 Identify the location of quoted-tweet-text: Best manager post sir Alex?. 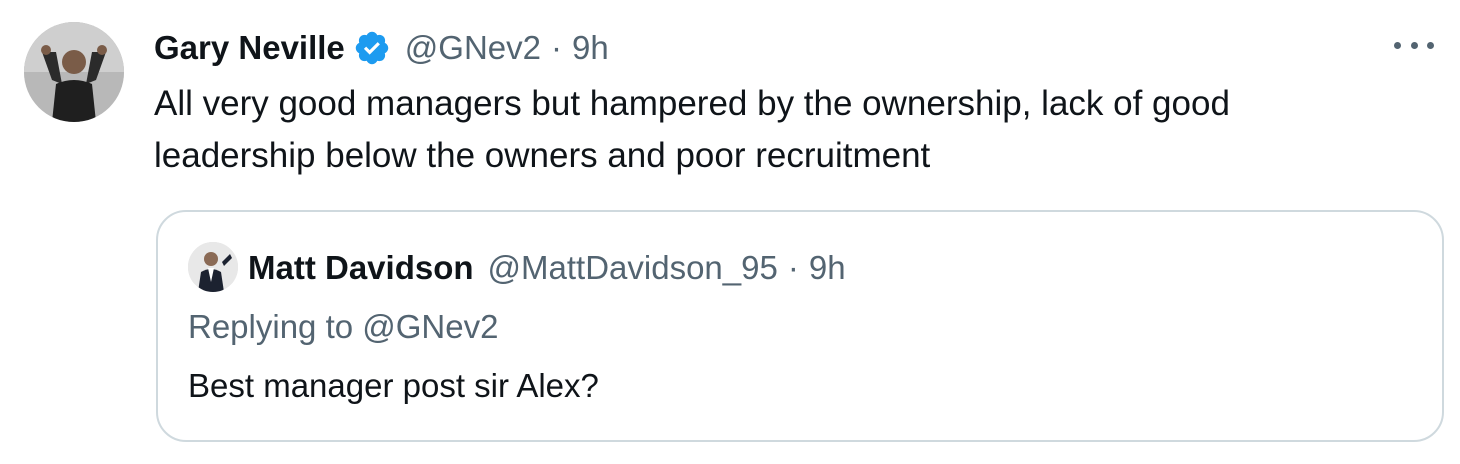
(393, 385).